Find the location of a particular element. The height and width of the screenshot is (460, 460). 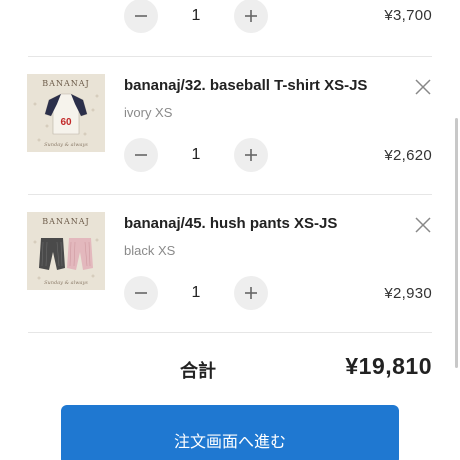

product-thumbnail: BANANAJ Sunday & always is located at coordinates (66, 251).